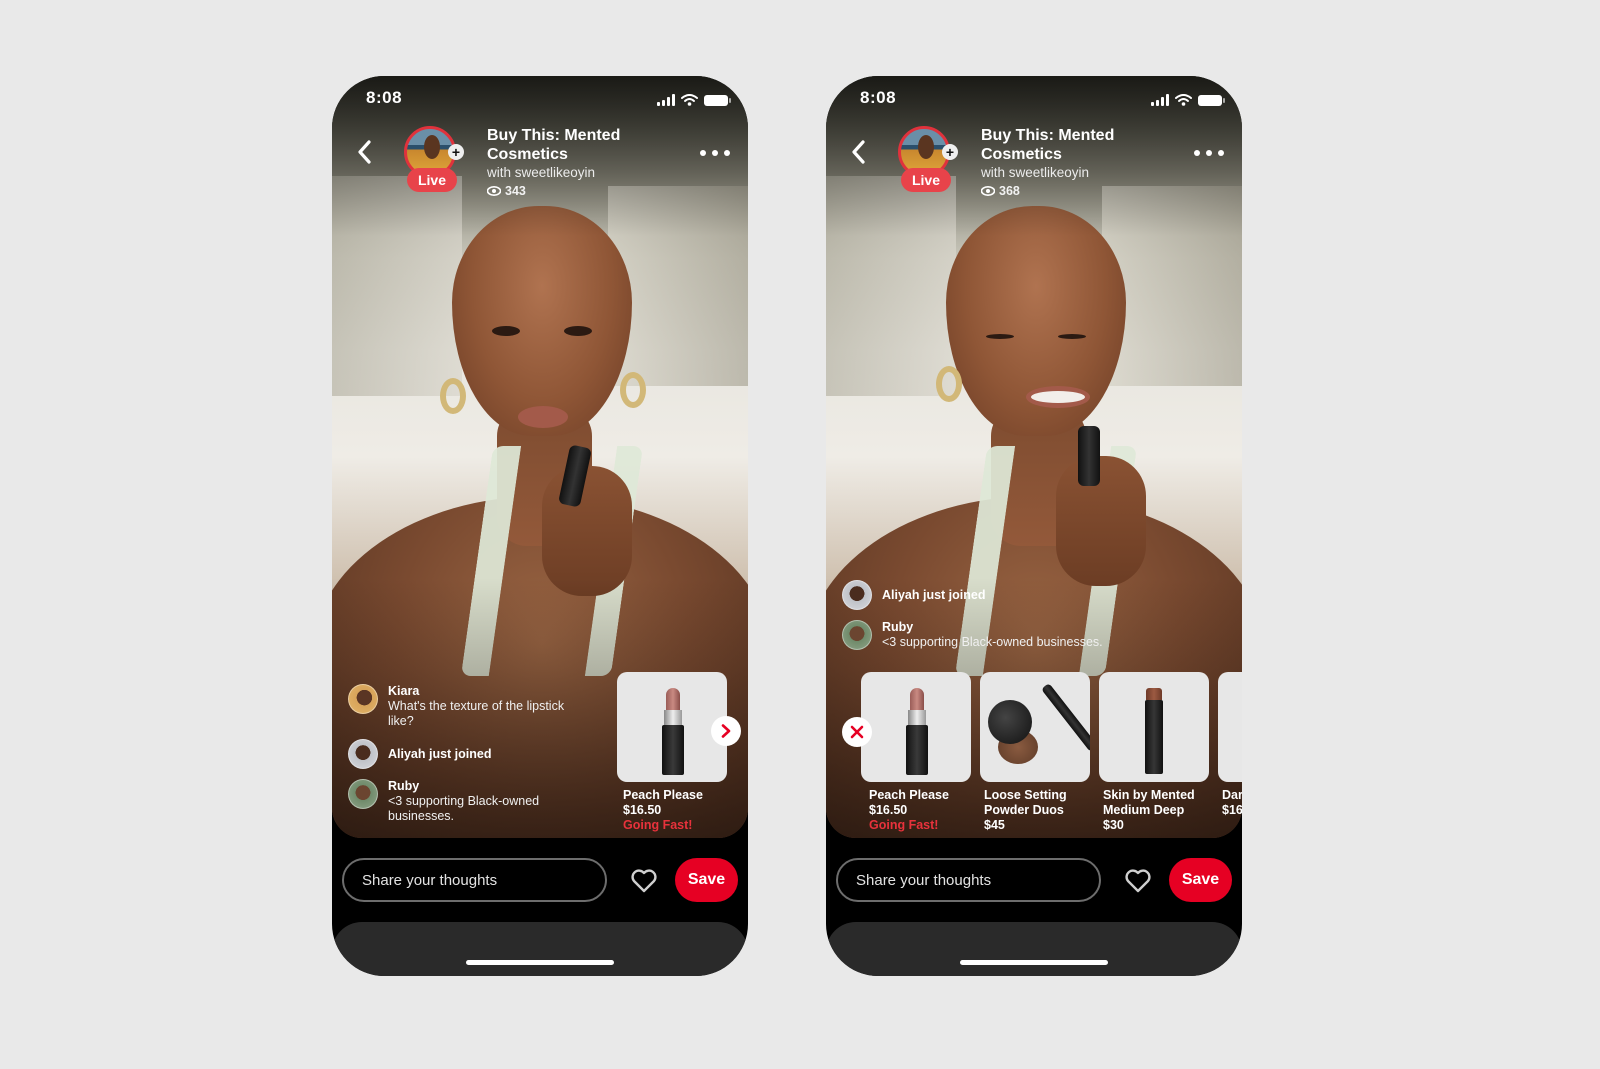 Image resolution: width=1600 pixels, height=1069 pixels. I want to click on viewer-count-value: 343, so click(515, 191).